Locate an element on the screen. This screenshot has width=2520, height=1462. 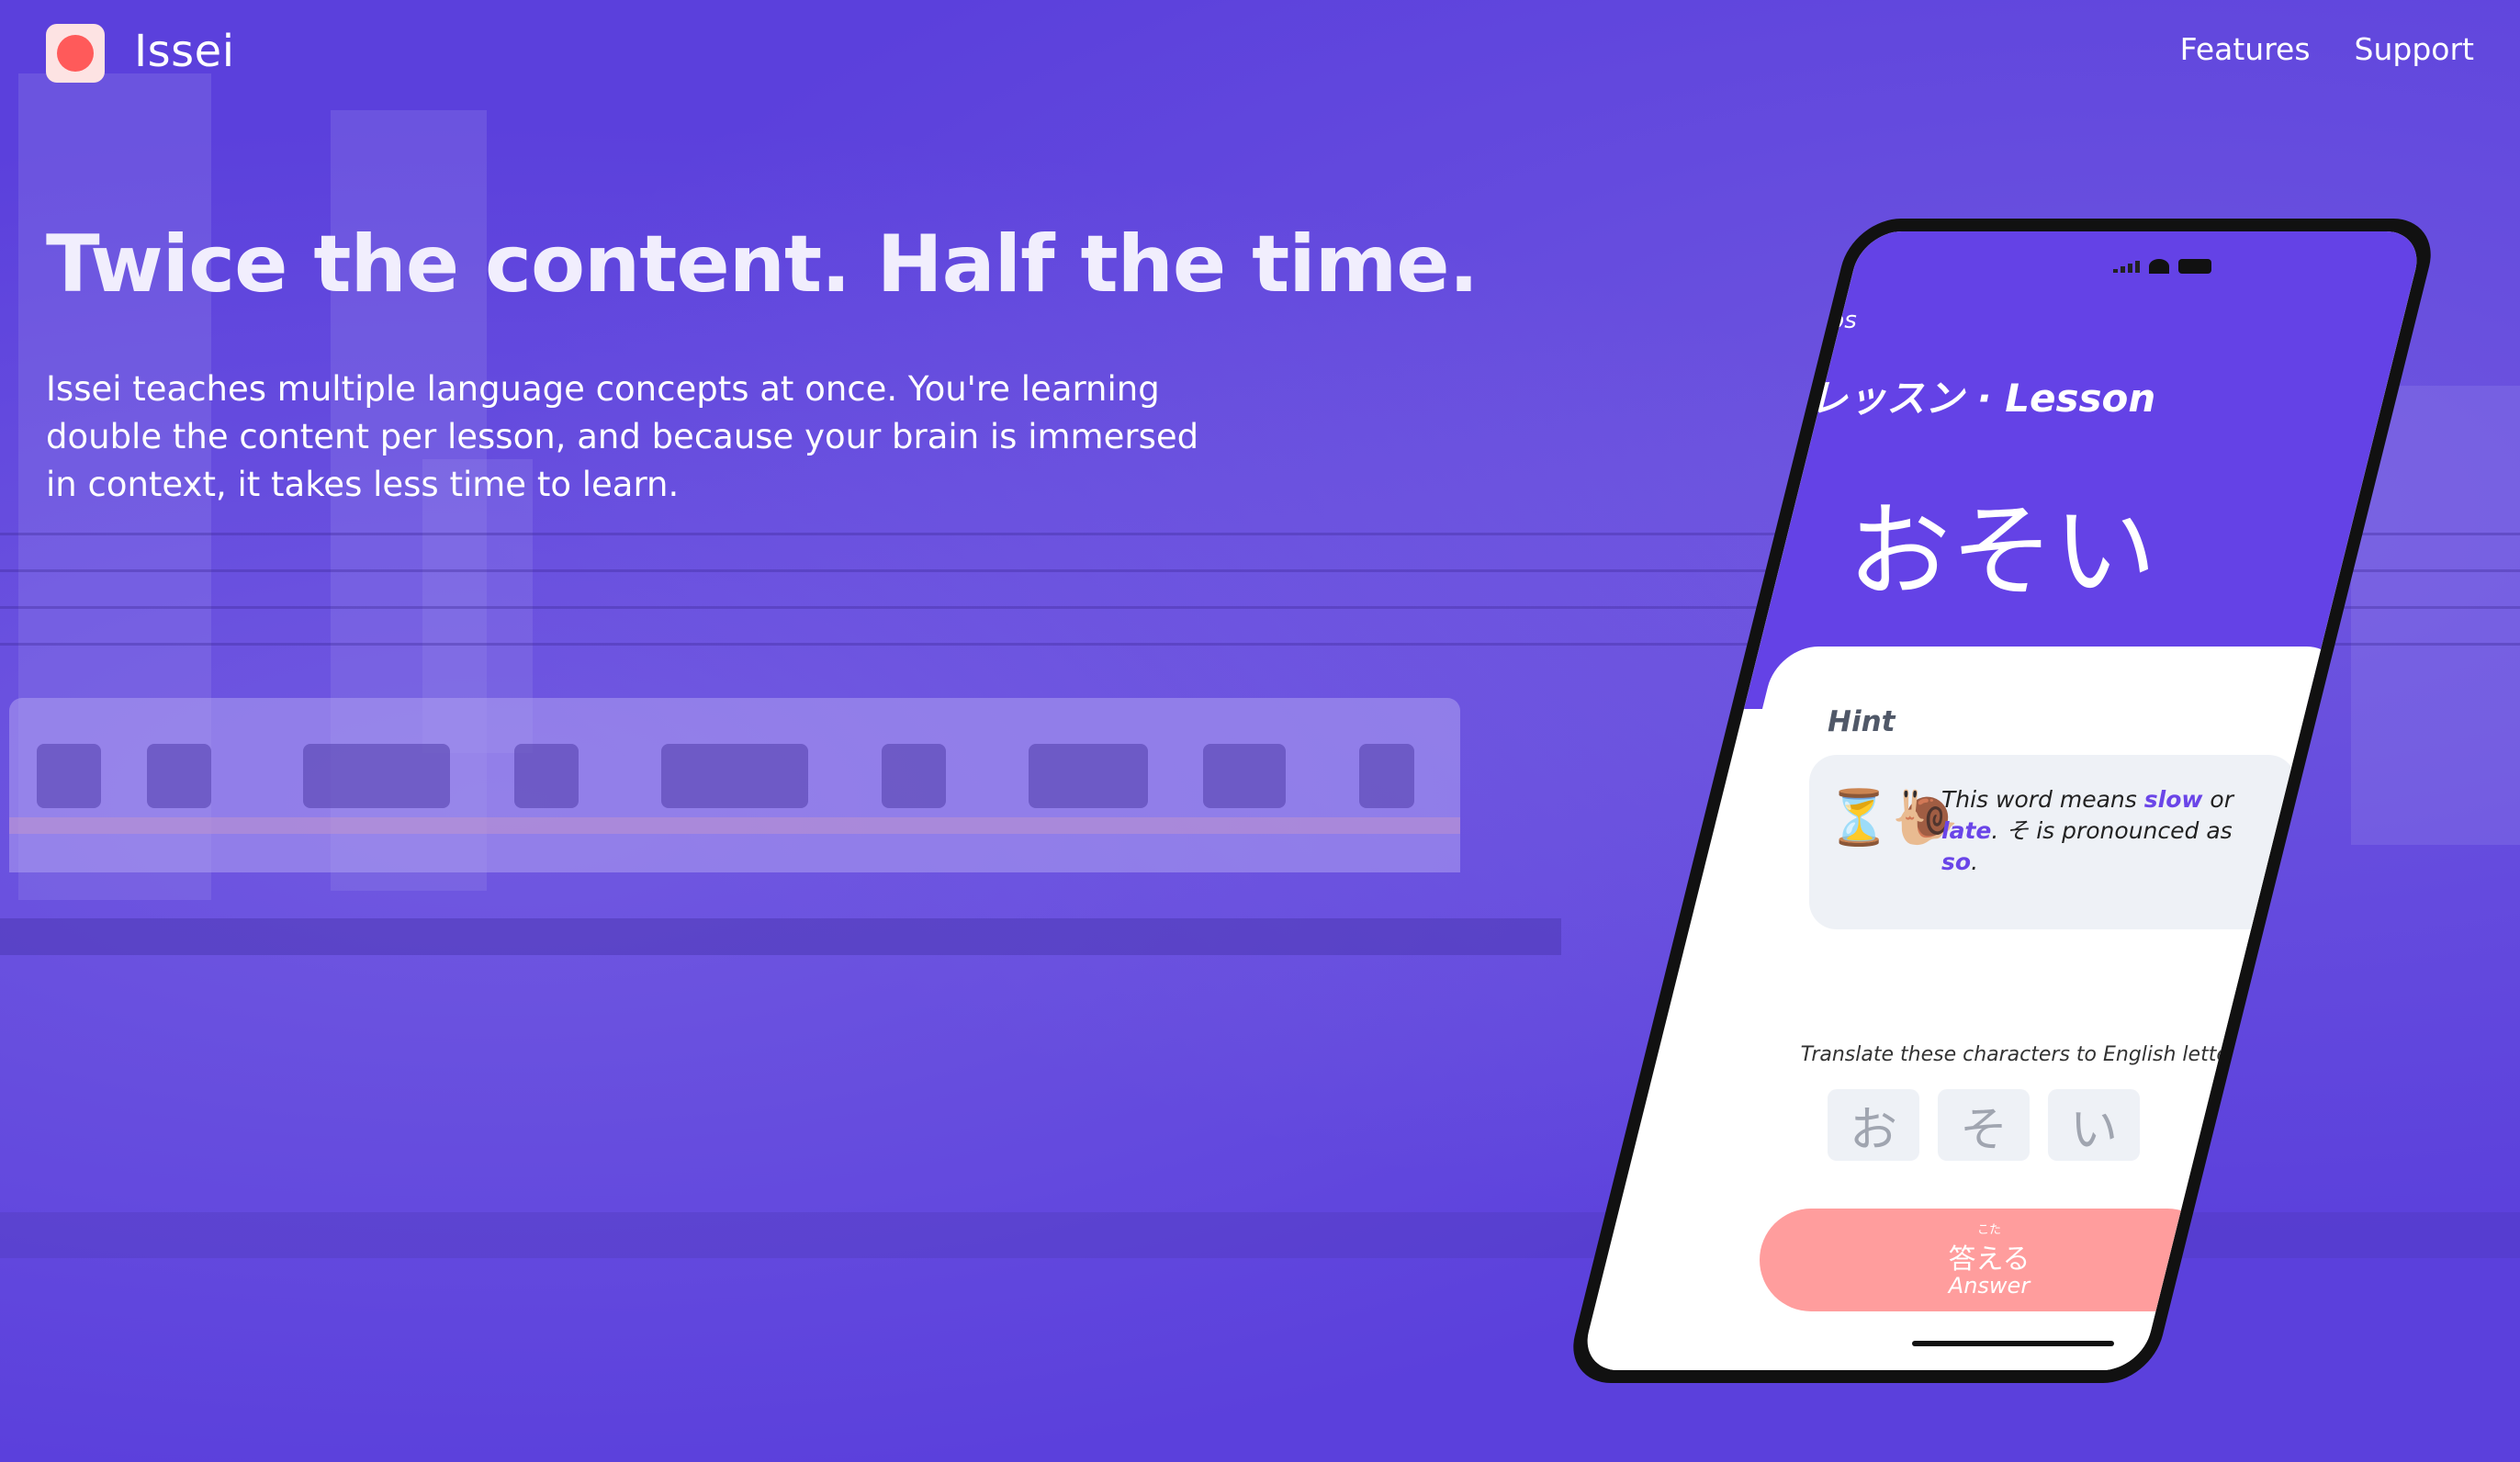
character-tile: お is located at coordinates (1873, 1125).